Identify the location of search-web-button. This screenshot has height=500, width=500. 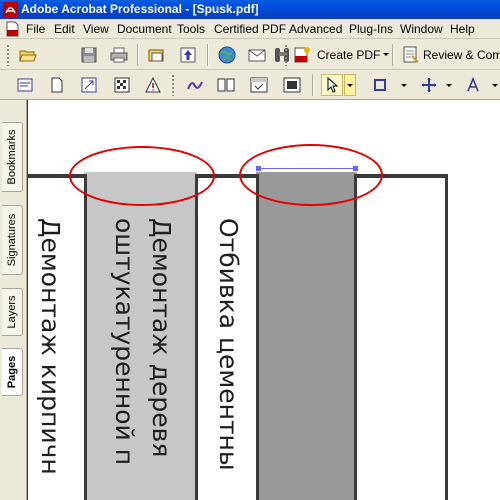
(227, 55).